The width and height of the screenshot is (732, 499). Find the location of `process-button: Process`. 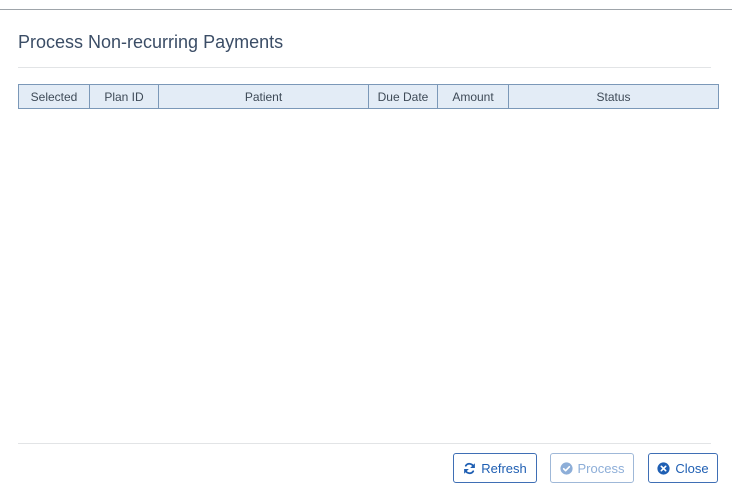

process-button: Process is located at coordinates (592, 468).